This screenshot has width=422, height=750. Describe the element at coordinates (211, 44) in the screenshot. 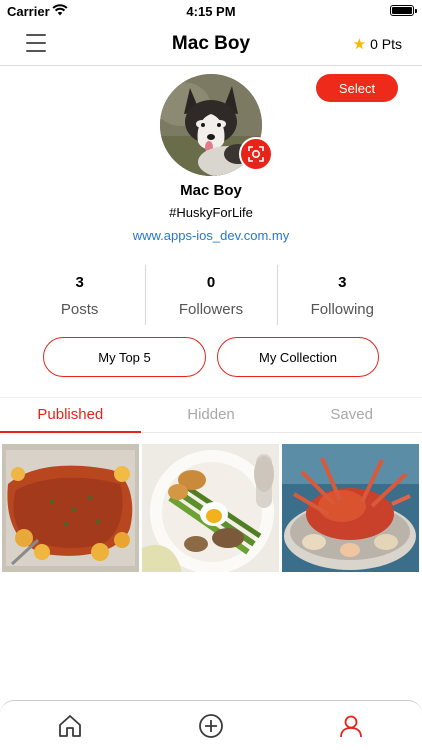

I see `nav-bar: Mac Boy ★ 0 Pts` at that location.